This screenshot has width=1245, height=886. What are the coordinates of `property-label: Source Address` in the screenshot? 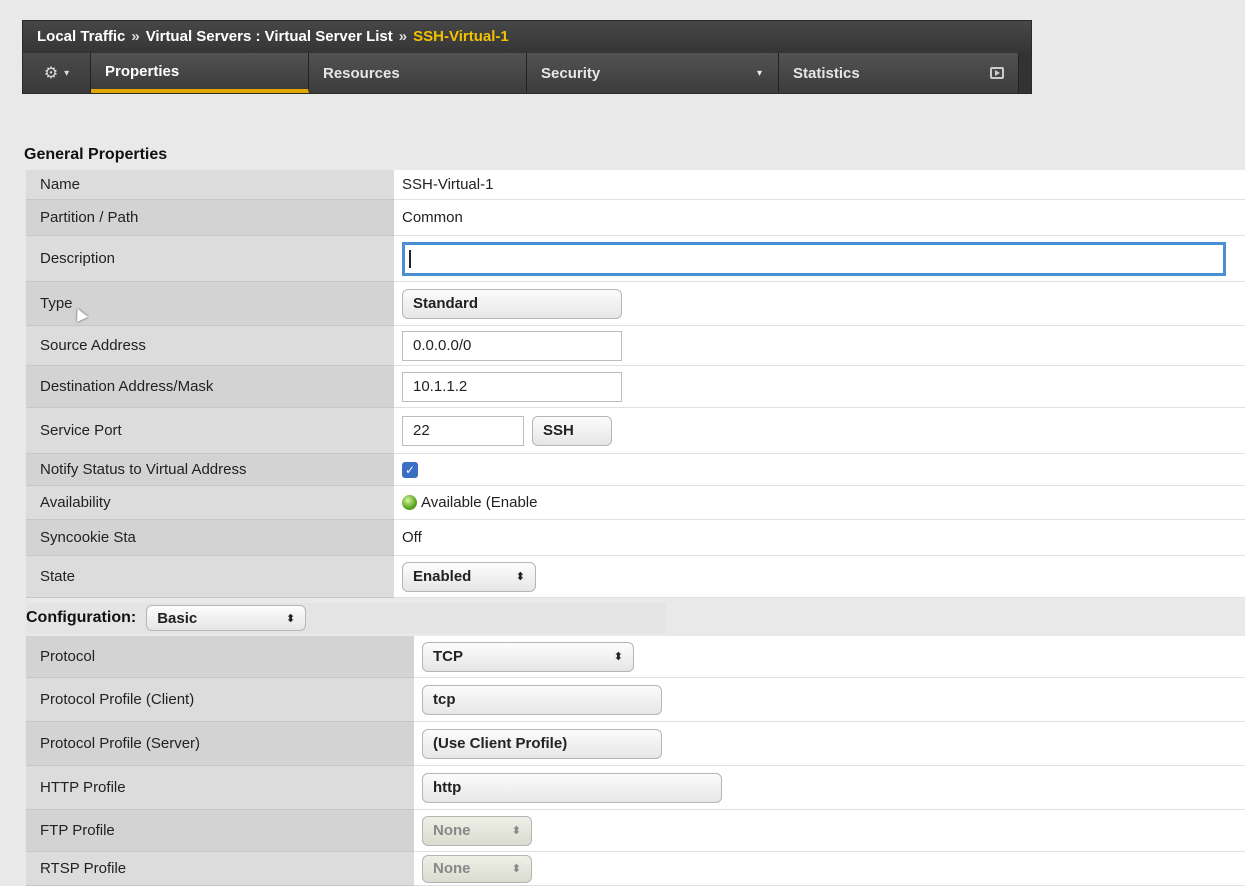 It's located at (210, 346).